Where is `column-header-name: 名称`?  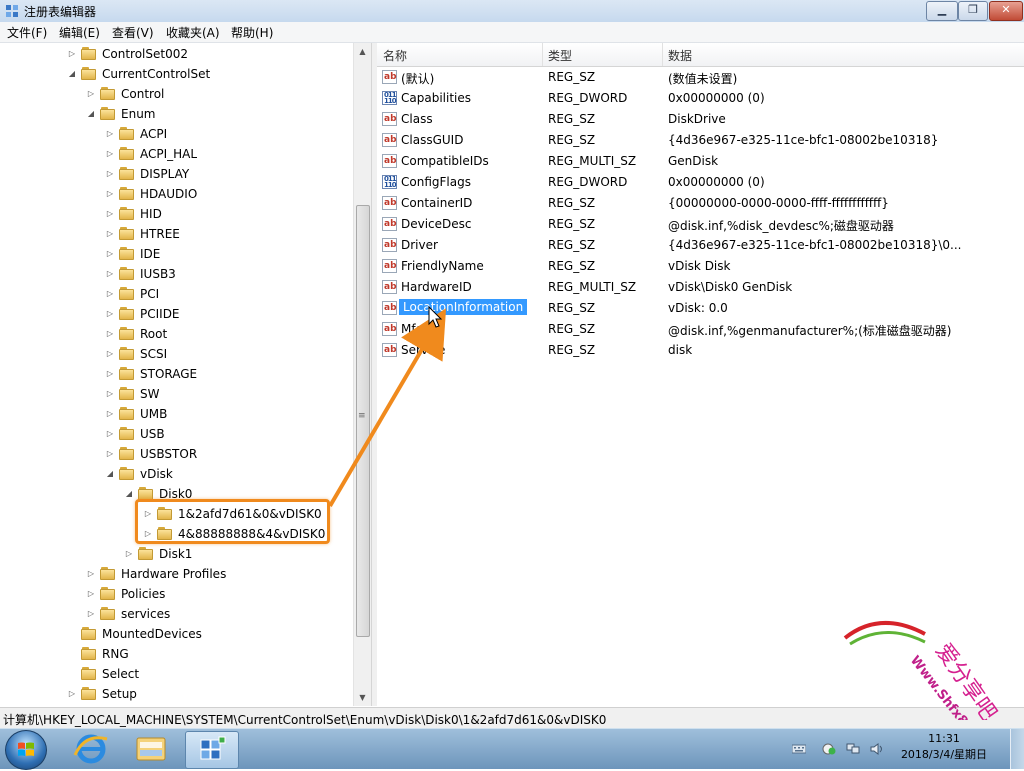 column-header-name: 名称 is located at coordinates (395, 55).